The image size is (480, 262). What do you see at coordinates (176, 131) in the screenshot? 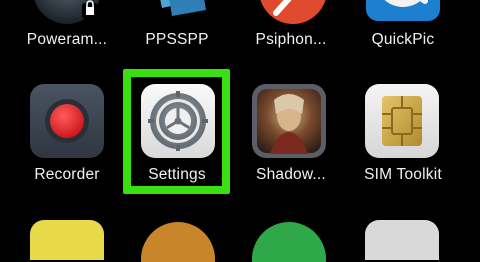
I see `highlight-box` at bounding box center [176, 131].